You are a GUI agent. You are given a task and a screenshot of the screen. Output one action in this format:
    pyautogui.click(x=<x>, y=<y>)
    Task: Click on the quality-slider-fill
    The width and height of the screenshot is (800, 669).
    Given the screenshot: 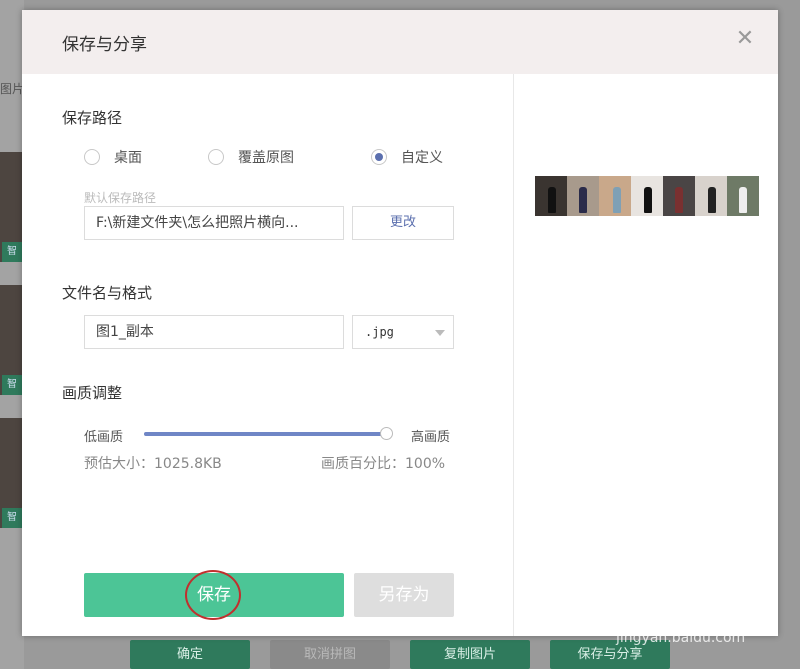 What is the action you would take?
    pyautogui.click(x=265, y=434)
    